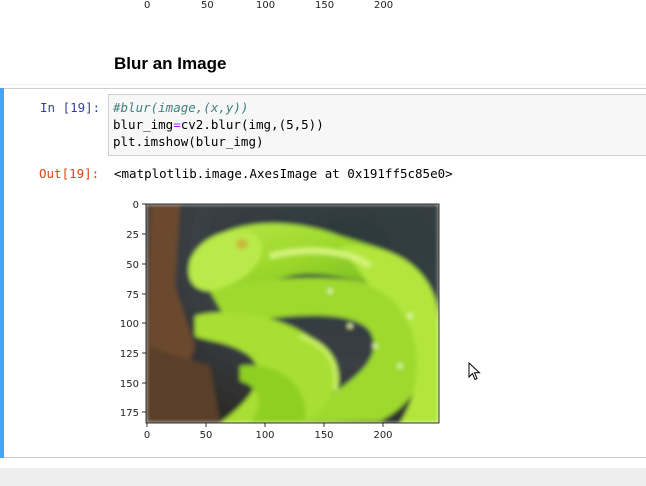  What do you see at coordinates (188, 141) in the screenshot?
I see `code-line-imshow: plt.imshow(blur_img)` at bounding box center [188, 141].